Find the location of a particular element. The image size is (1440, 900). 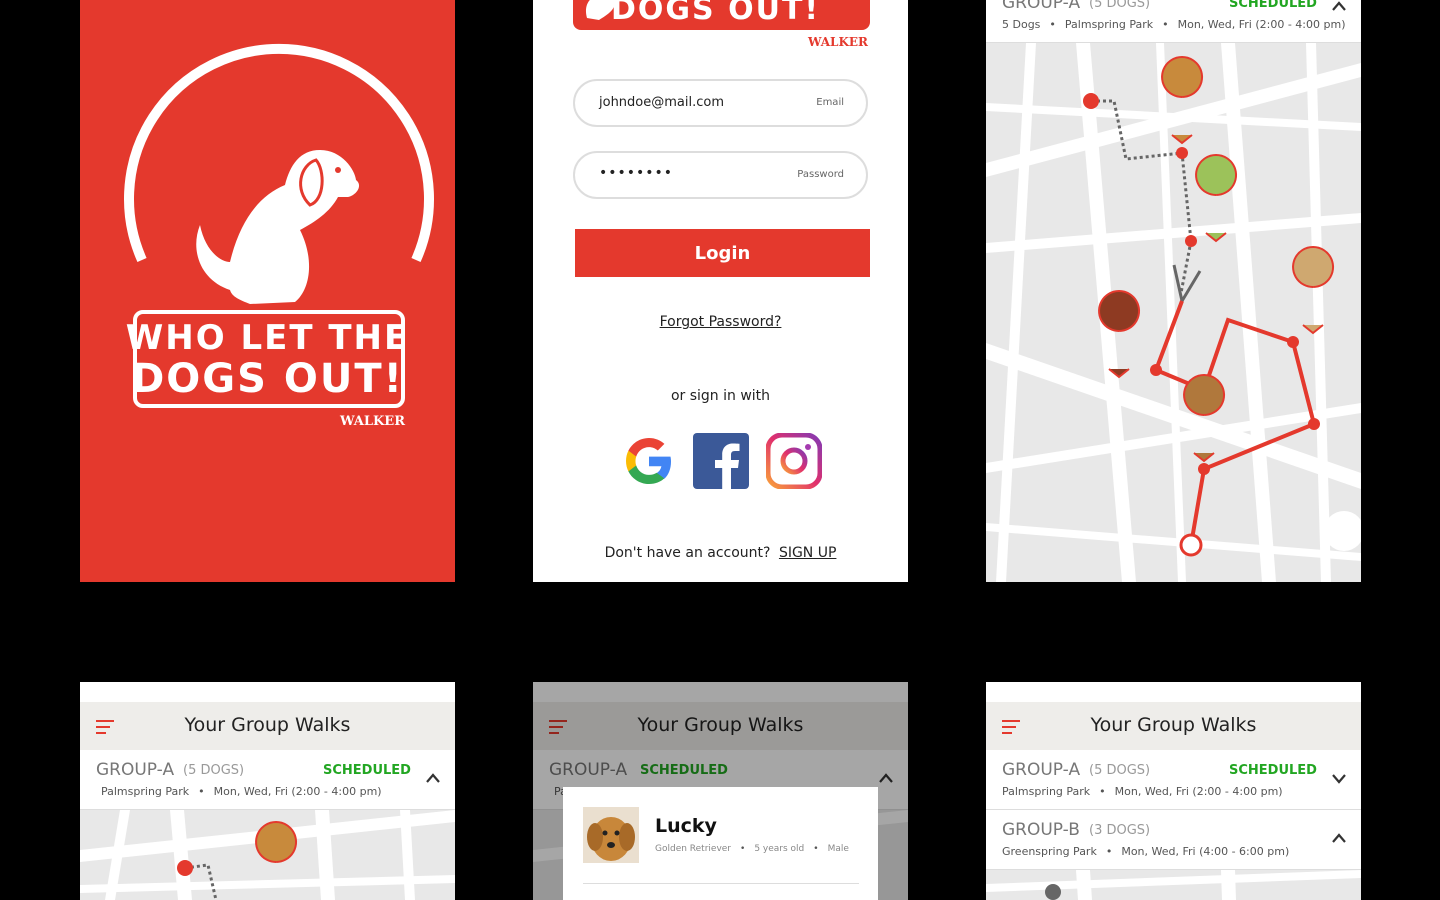

dog-detail-card: Lucky Golden Retriever • 5 years old • Male is located at coordinates (720, 843).